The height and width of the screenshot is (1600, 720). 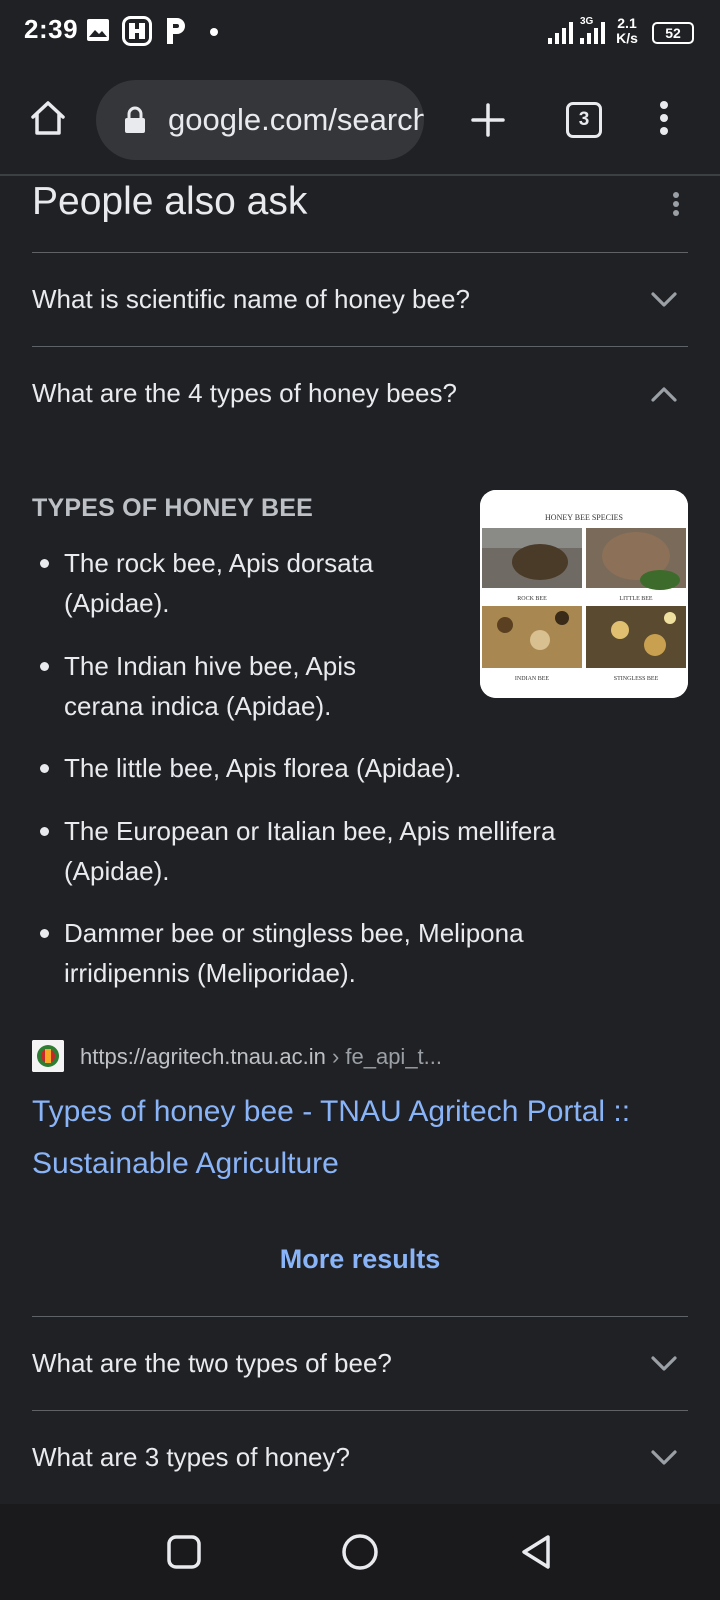 I want to click on network-label: 3G, so click(x=587, y=21).